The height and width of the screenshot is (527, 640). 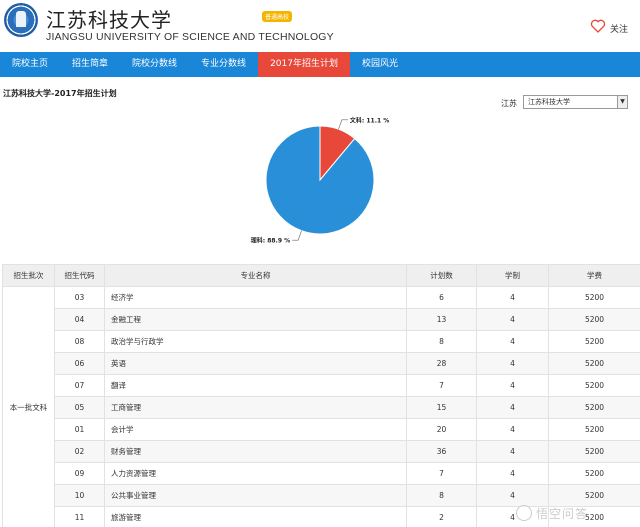 What do you see at coordinates (255, 407) in the screenshot?
I see `major-name-cell: 工商管理` at bounding box center [255, 407].